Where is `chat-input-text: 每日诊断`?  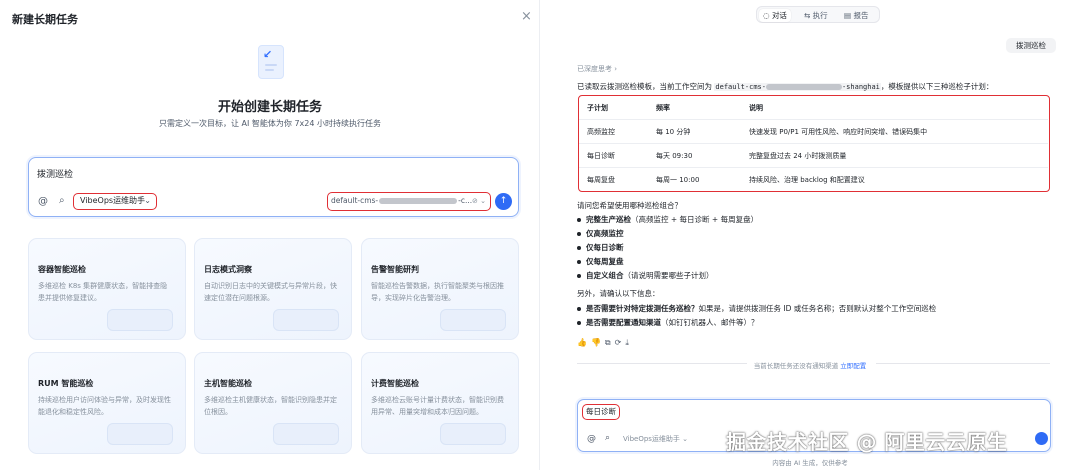 chat-input-text: 每日诊断 is located at coordinates (601, 412).